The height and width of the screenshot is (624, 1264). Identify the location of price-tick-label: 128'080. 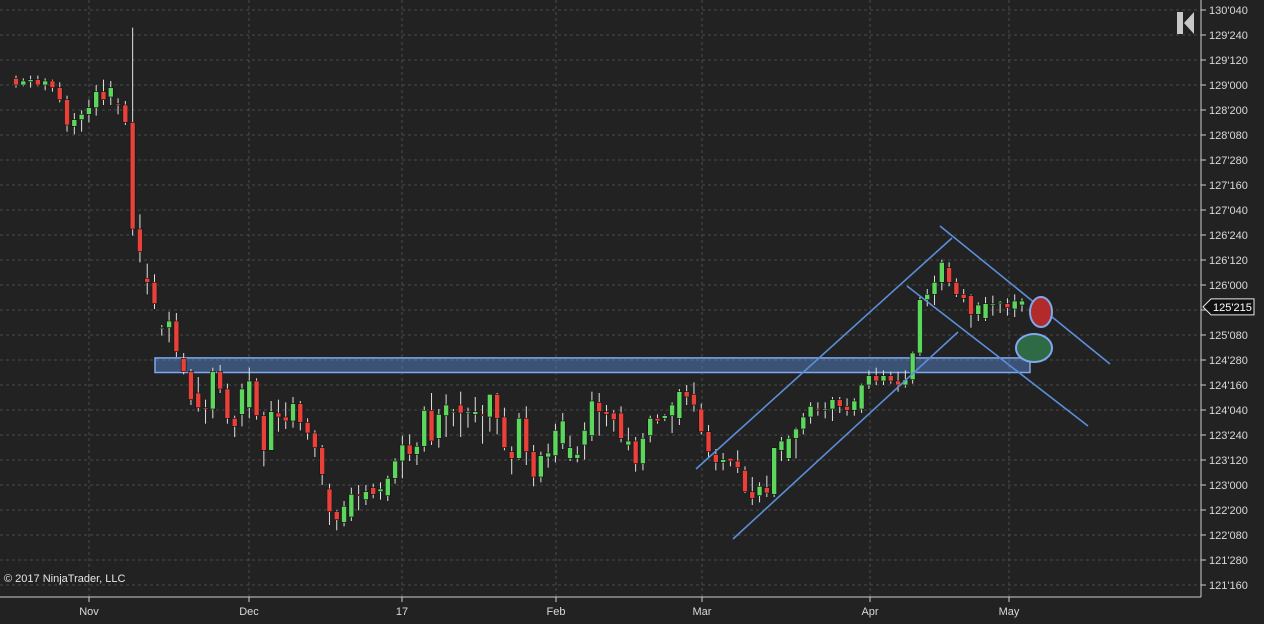
(1228, 136).